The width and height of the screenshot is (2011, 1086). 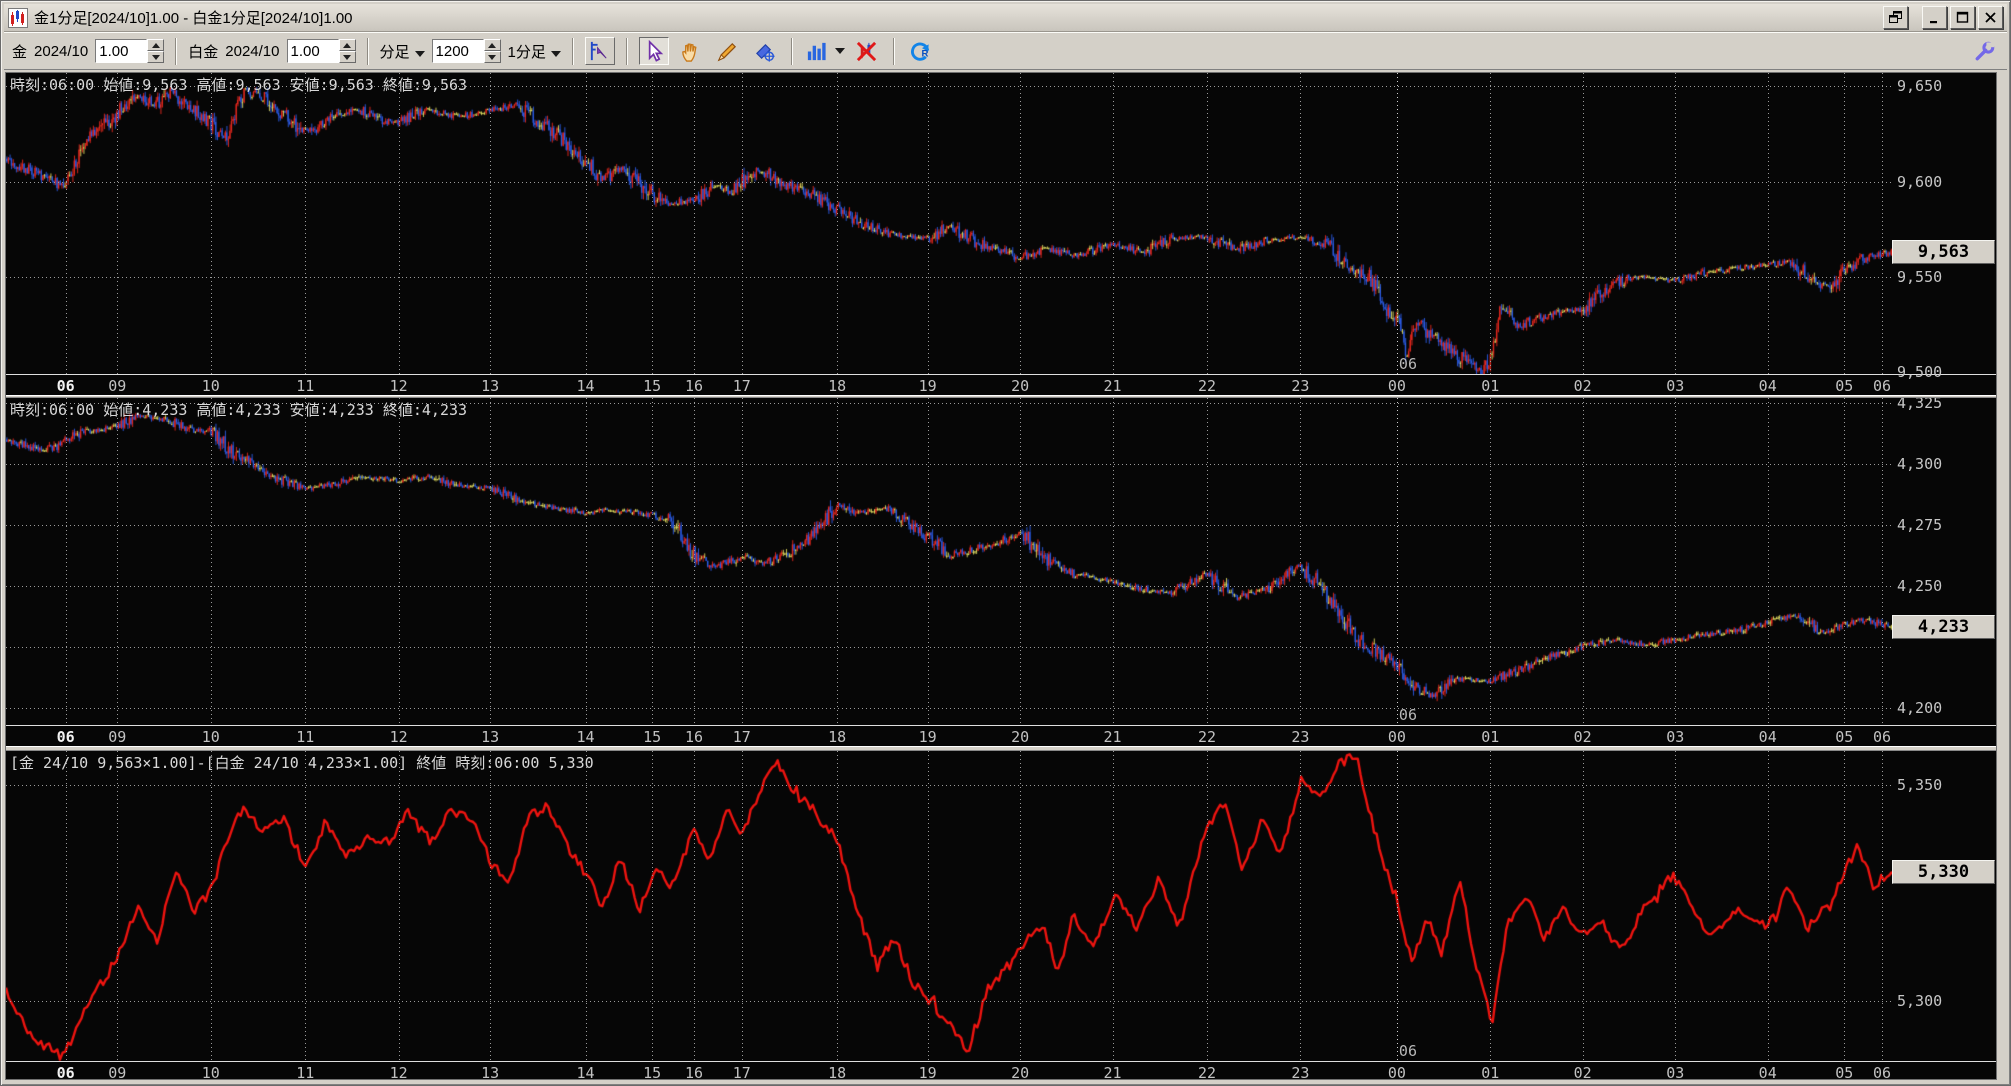 What do you see at coordinates (1005, 18) in the screenshot?
I see `titlebar: 金1分足[2024/10]1.00 - 白金1分足[2024/10]1.00` at bounding box center [1005, 18].